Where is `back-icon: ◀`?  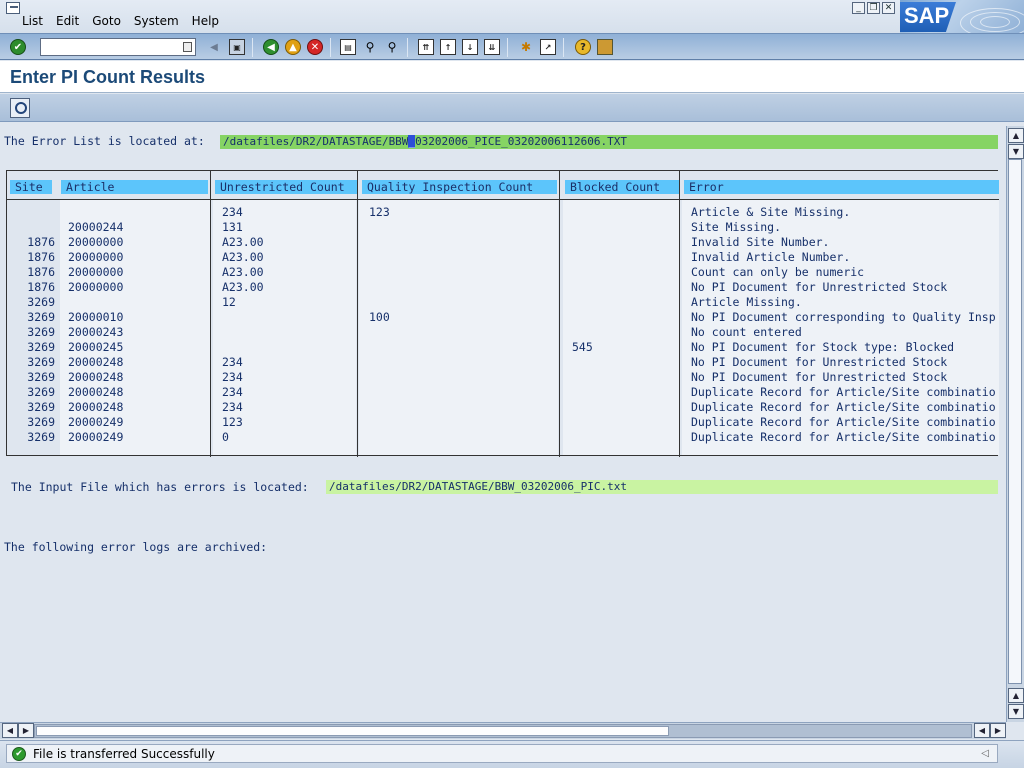 back-icon: ◀ is located at coordinates (271, 47).